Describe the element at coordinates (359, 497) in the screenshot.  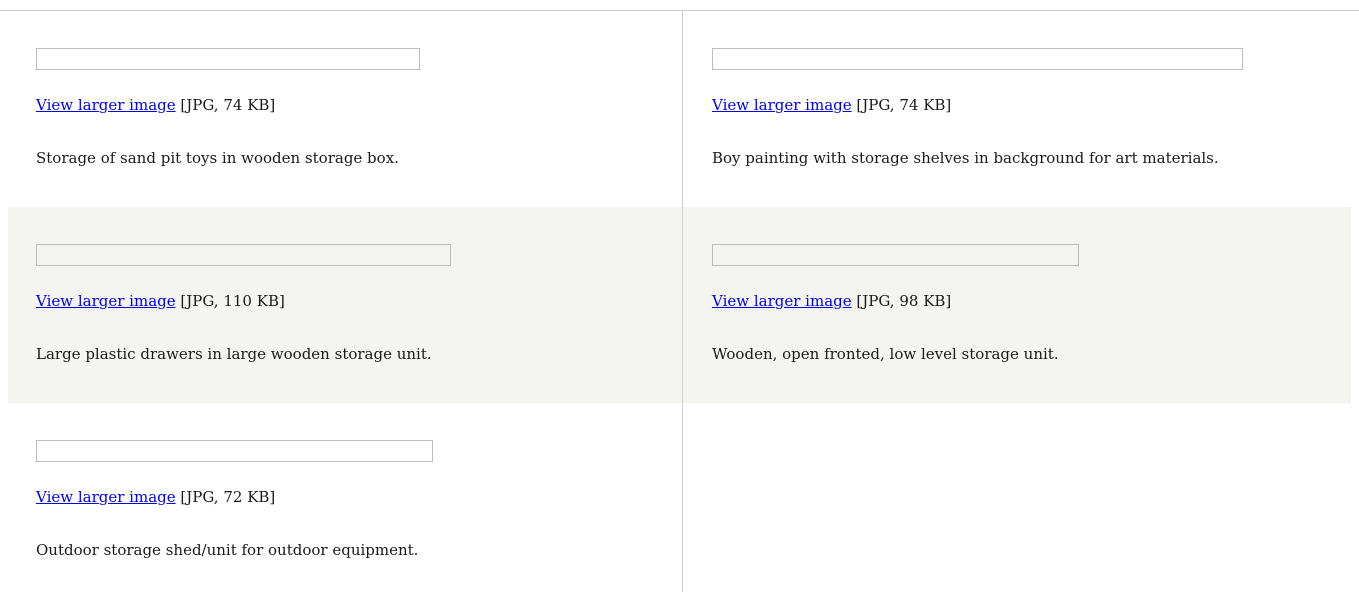
I see `image-caption: View larger image [JPG, 72 KB]` at that location.